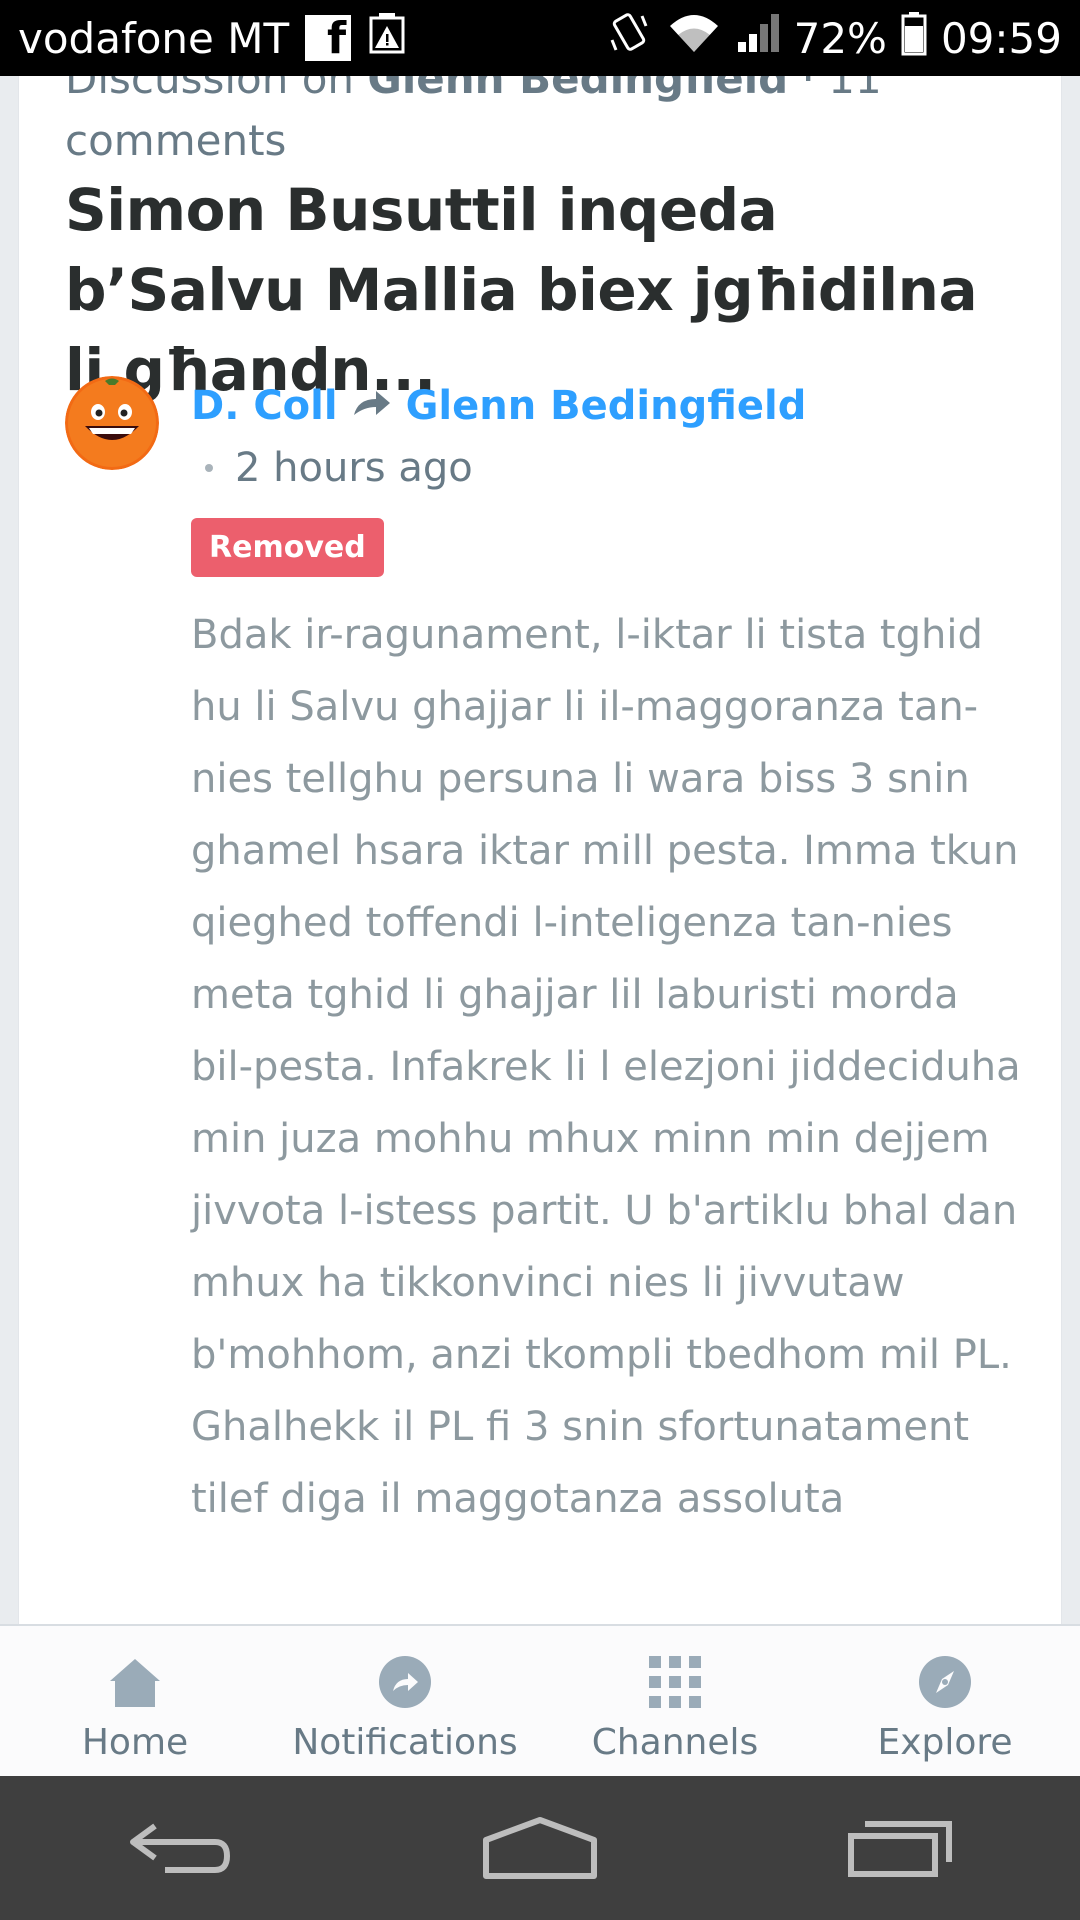 The image size is (1080, 1920). What do you see at coordinates (840, 38) in the screenshot?
I see `battery-percent: 72%` at bounding box center [840, 38].